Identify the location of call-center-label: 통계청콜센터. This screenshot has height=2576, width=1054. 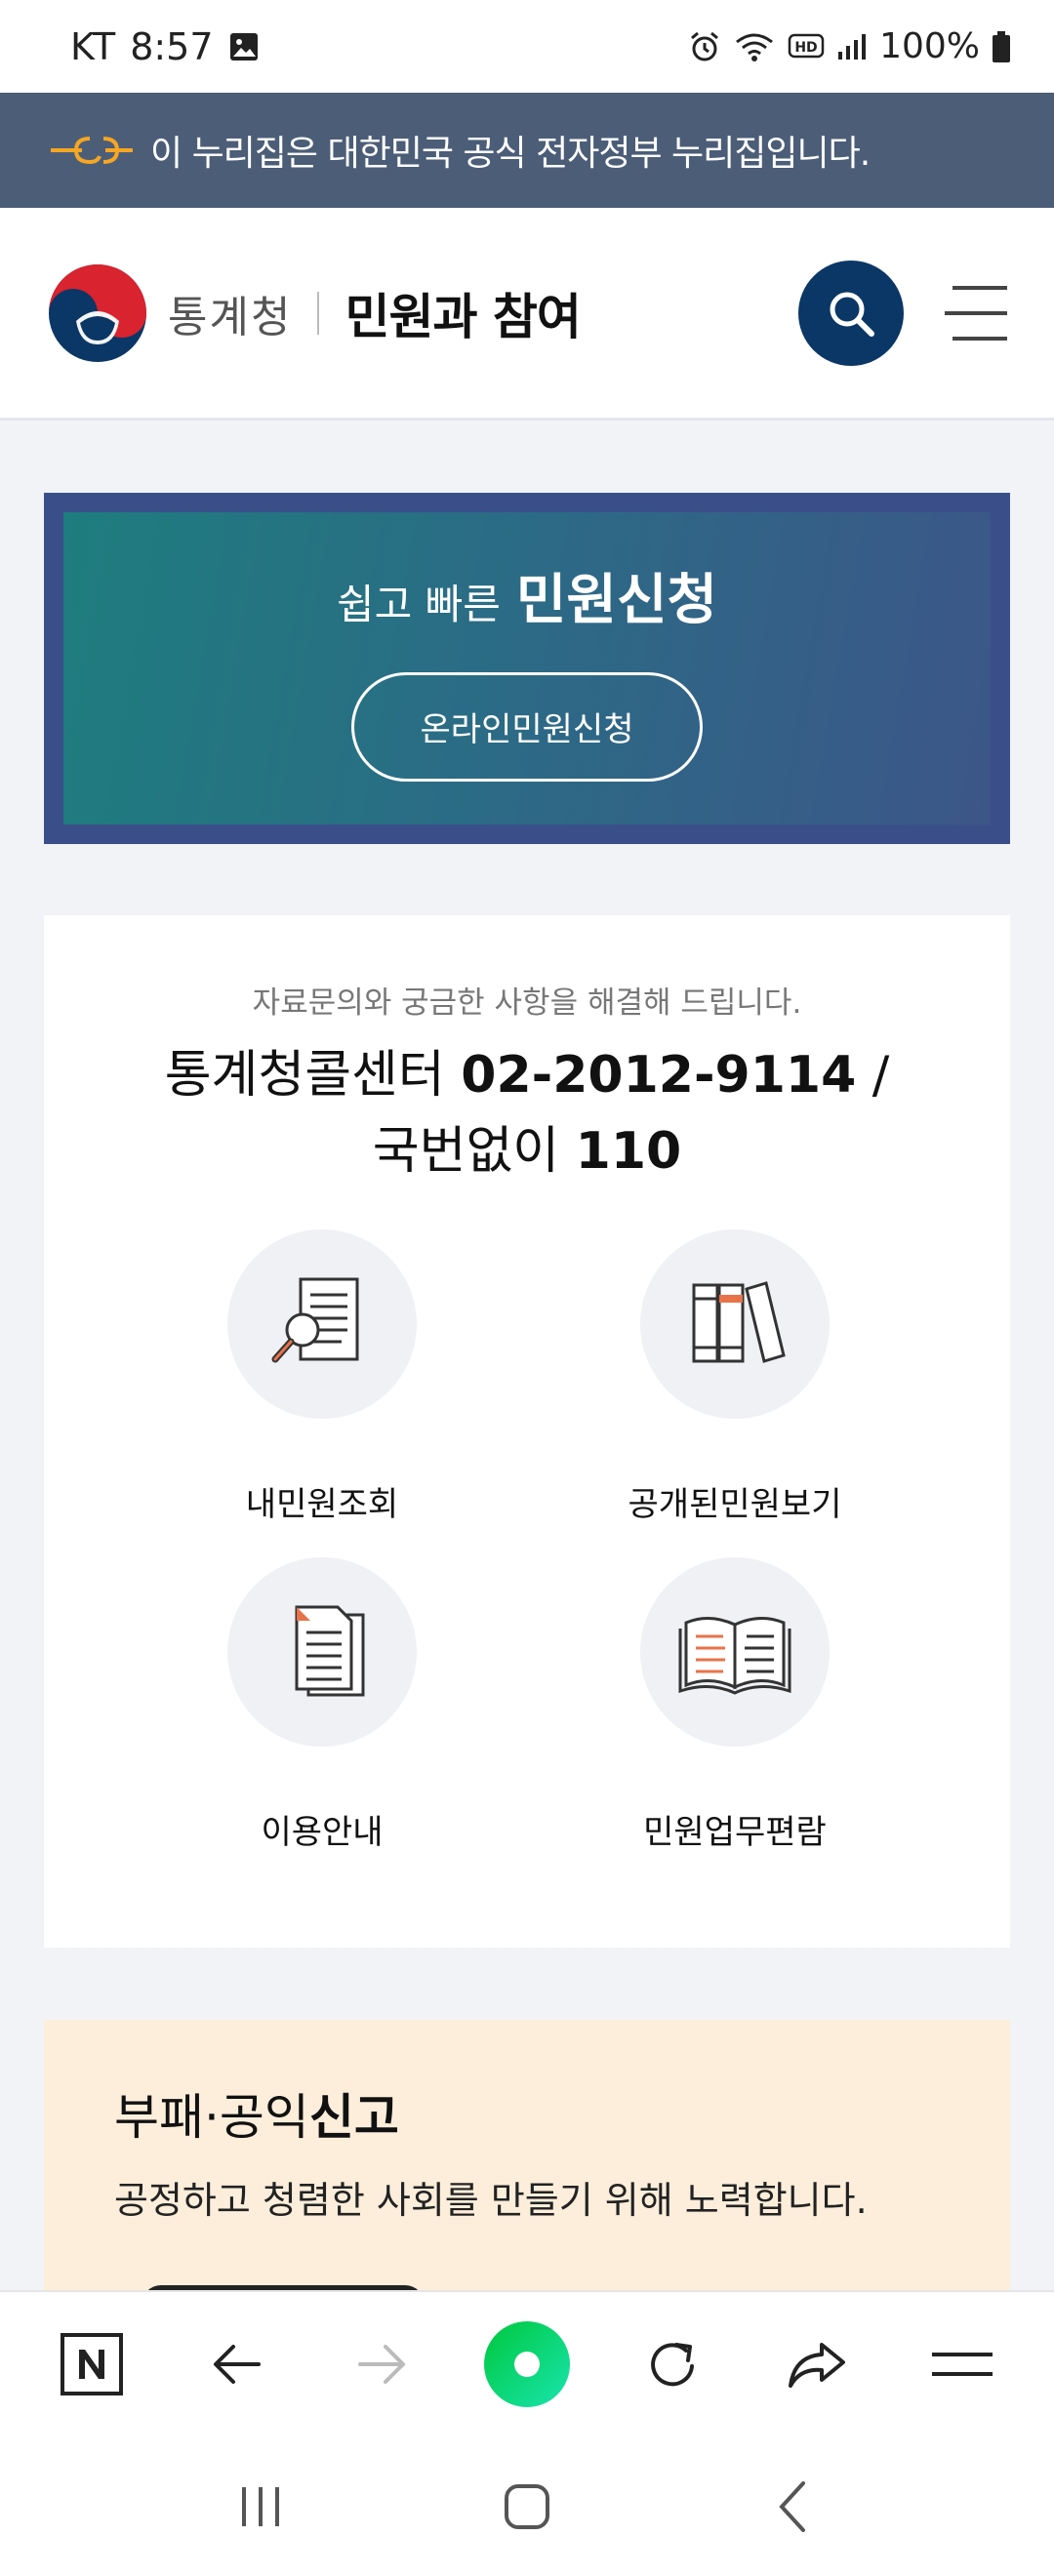
(304, 1075).